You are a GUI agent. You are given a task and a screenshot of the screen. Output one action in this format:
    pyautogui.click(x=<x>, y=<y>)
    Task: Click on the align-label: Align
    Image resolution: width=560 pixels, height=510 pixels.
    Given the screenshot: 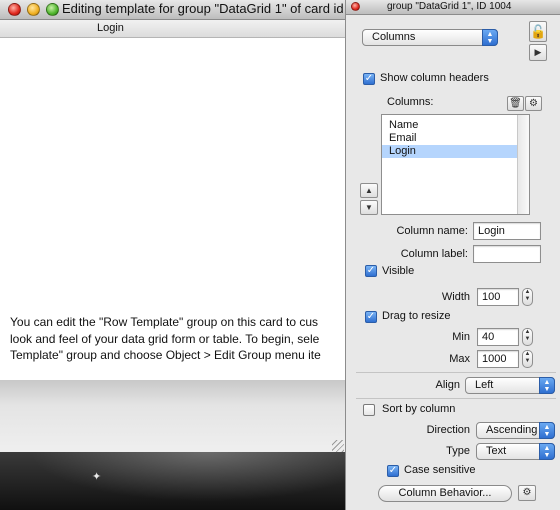 What is the action you would take?
    pyautogui.click(x=447, y=385)
    